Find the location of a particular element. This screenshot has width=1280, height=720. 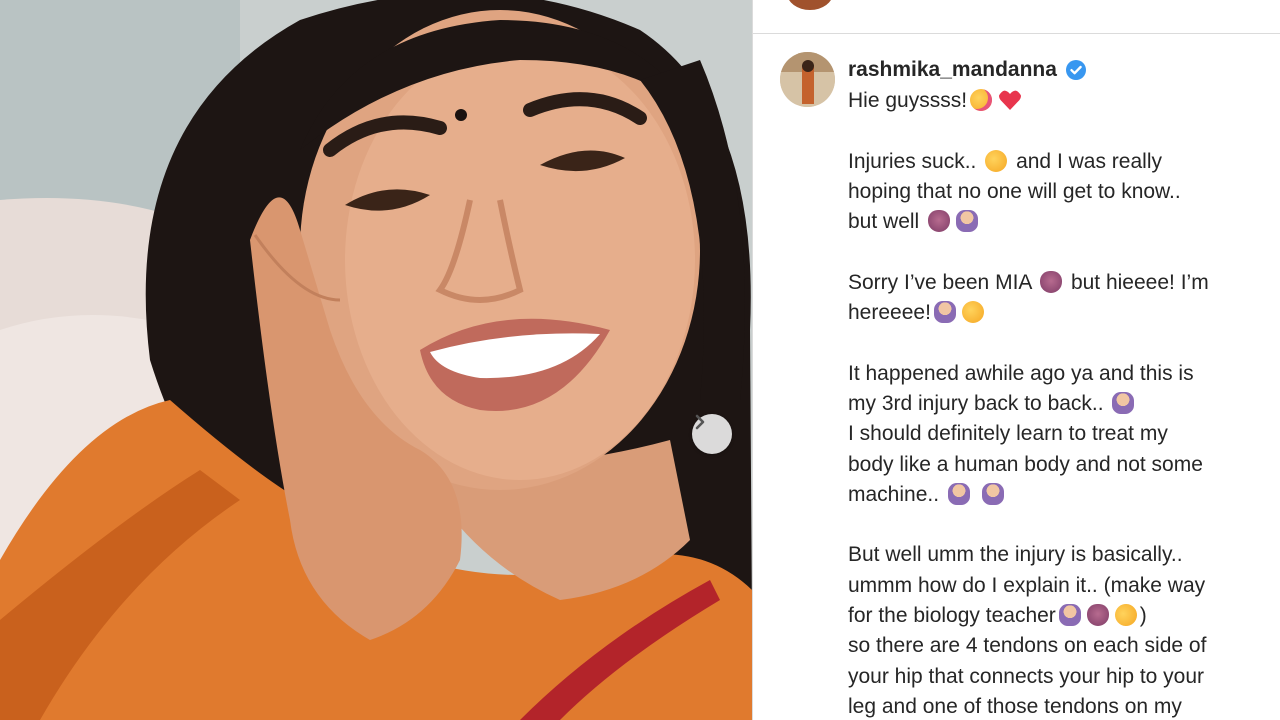

caption-line: ummm how do I explain it.. (make way is located at coordinates (1027, 585).